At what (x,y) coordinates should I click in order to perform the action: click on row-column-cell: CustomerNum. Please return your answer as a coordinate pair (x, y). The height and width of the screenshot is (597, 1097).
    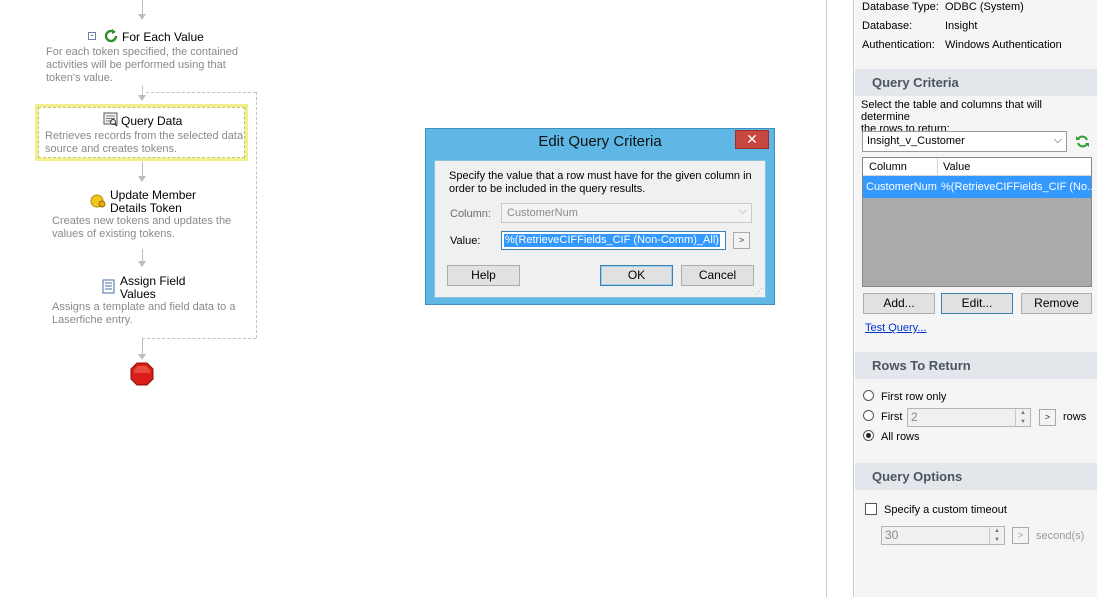
    Looking at the image, I should click on (901, 187).